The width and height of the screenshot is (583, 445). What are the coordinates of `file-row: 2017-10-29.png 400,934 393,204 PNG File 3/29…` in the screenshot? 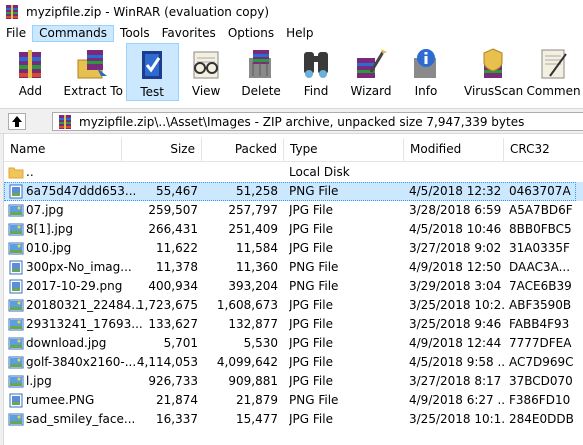 It's located at (293, 286).